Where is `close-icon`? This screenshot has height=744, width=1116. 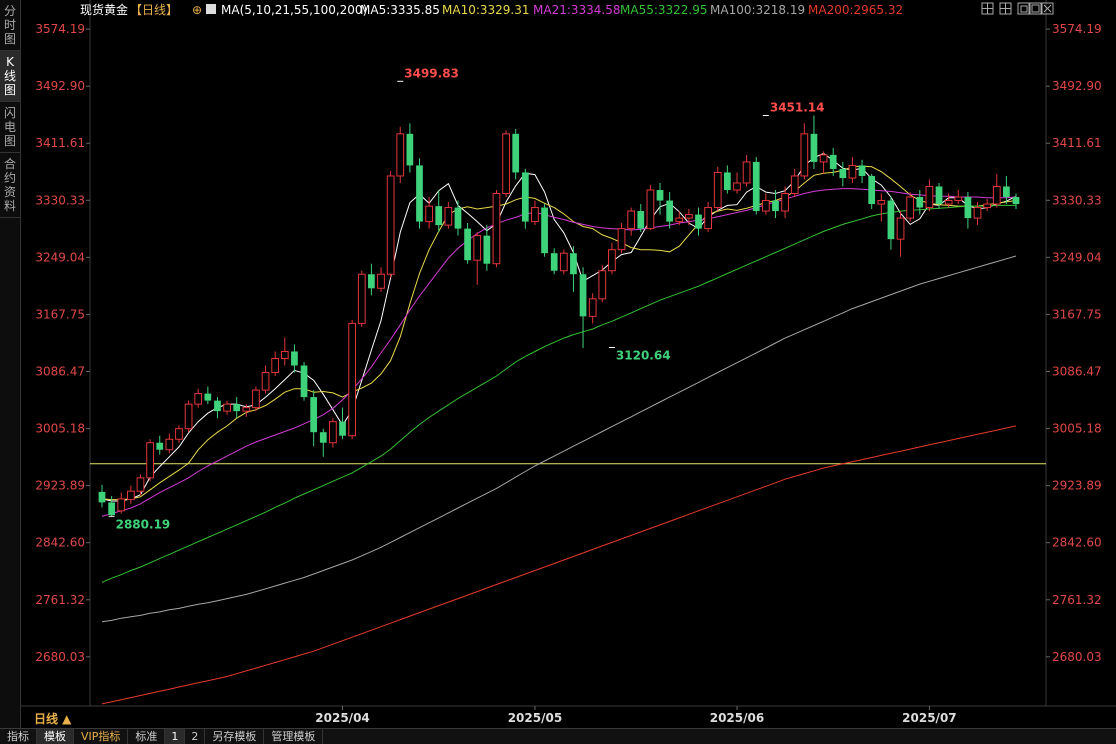 close-icon is located at coordinates (1047, 8).